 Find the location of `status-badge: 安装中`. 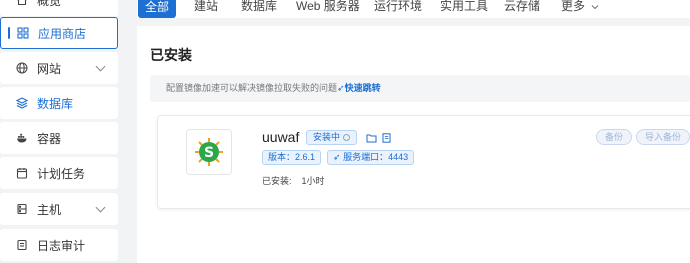

status-badge: 安装中 is located at coordinates (332, 137).